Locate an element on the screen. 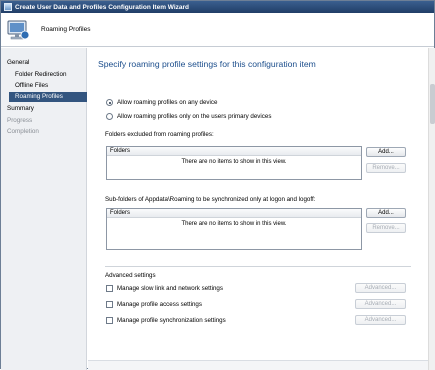 This screenshot has width=435, height=370. nav-item-completion: Completion is located at coordinates (23, 131).